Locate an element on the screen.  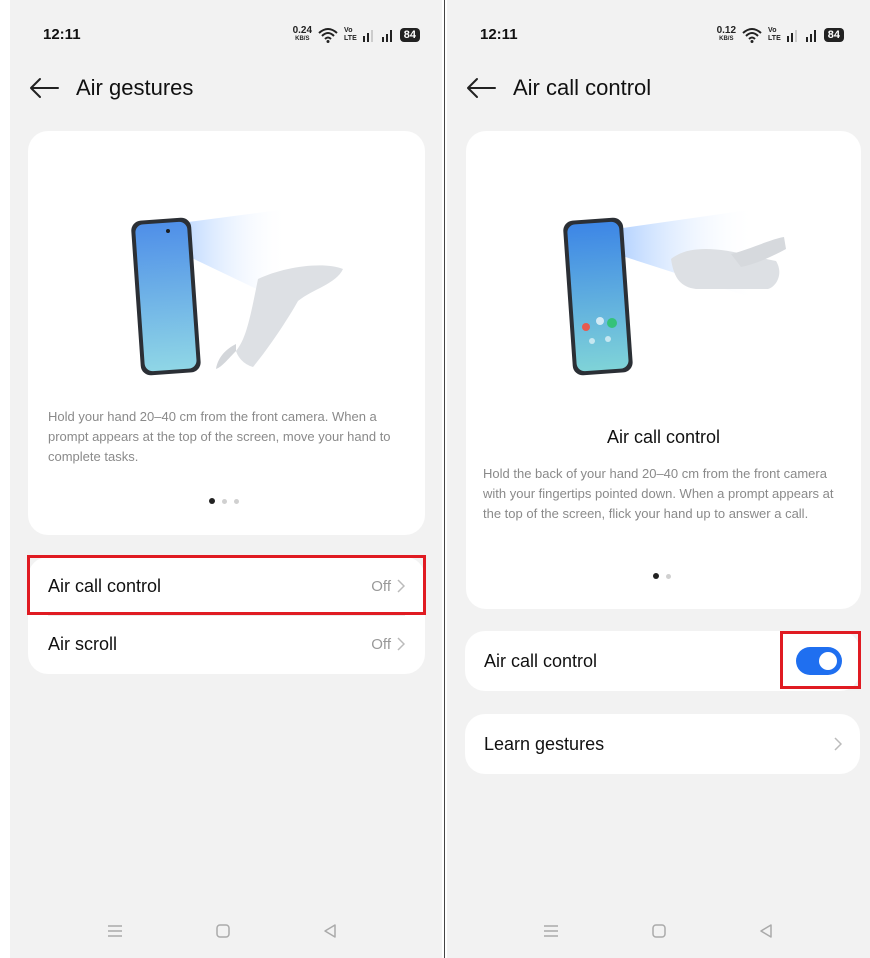
divider is located at coordinates (226, 615).